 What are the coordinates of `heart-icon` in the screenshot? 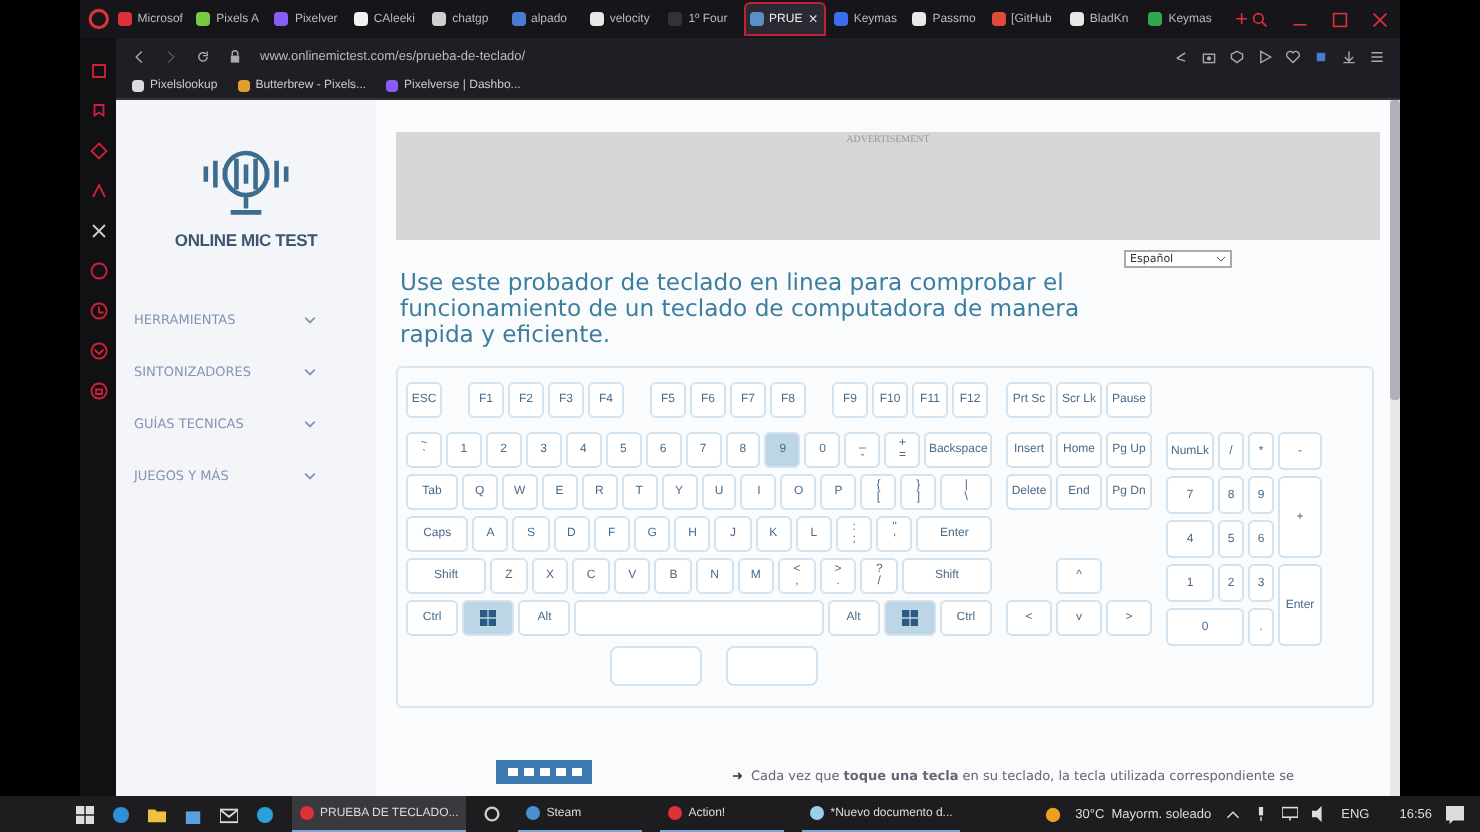 It's located at (1293, 56).